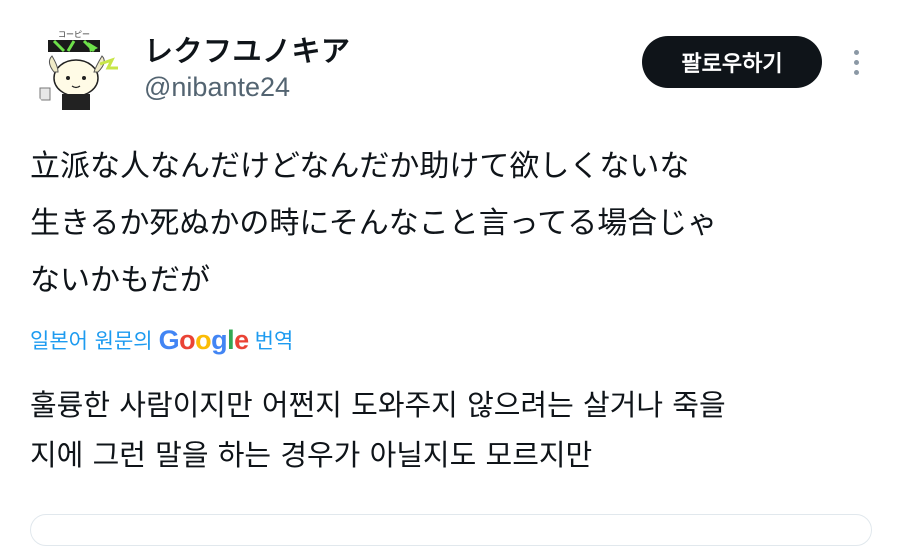 The width and height of the screenshot is (900, 546). Describe the element at coordinates (856, 52) in the screenshot. I see `vertical-dots-icon` at that location.